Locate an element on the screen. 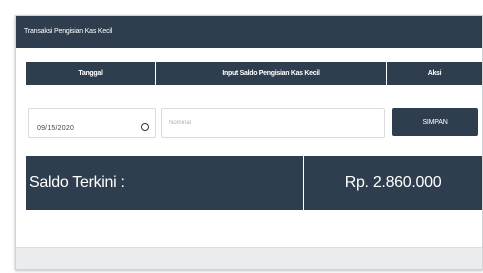  panel-title: Transaksi Pengisian Kas Kecil is located at coordinates (249, 32).